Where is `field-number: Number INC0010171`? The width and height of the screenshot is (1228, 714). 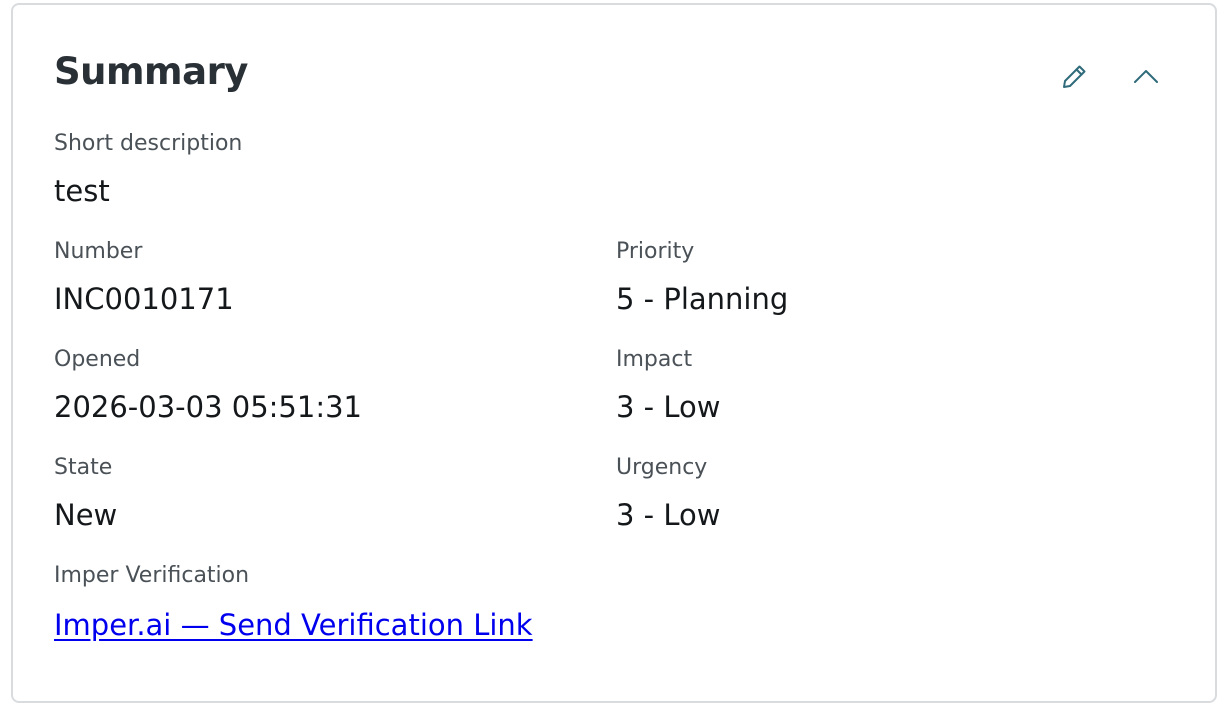
field-number: Number INC0010171 is located at coordinates (144, 278).